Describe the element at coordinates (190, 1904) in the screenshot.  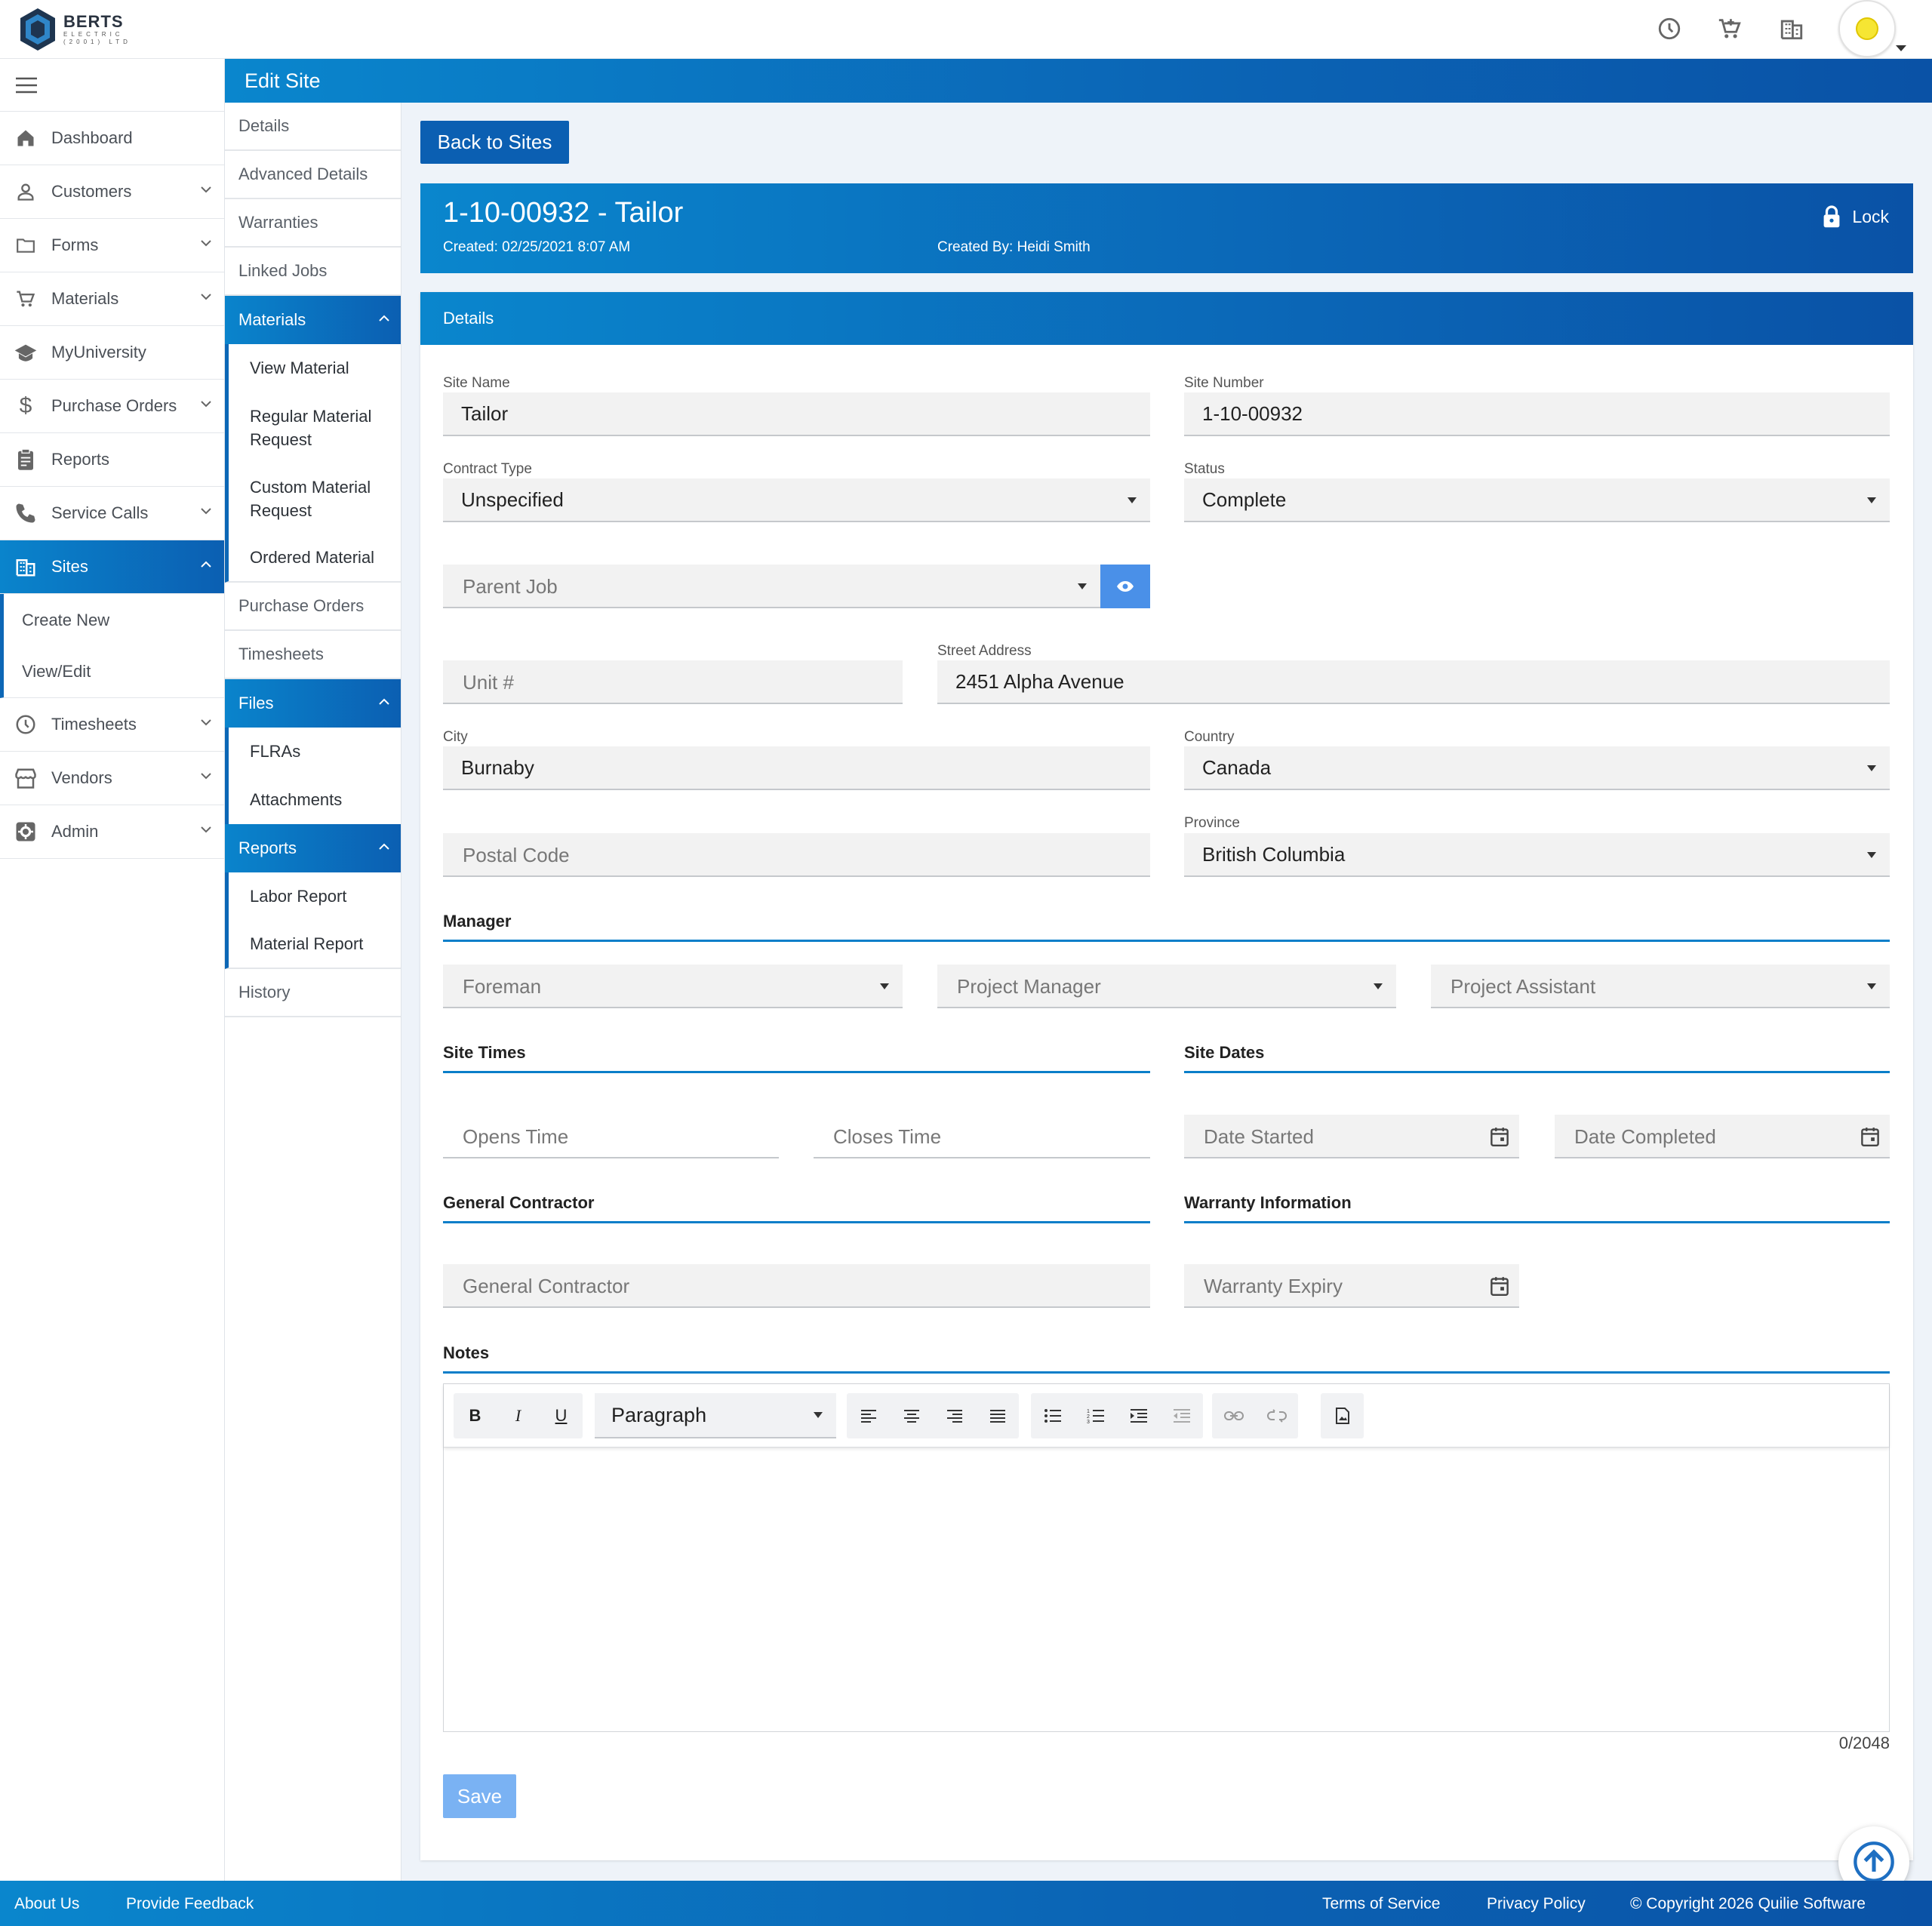
I see `footer-feedback-link: Provide Feedback` at that location.